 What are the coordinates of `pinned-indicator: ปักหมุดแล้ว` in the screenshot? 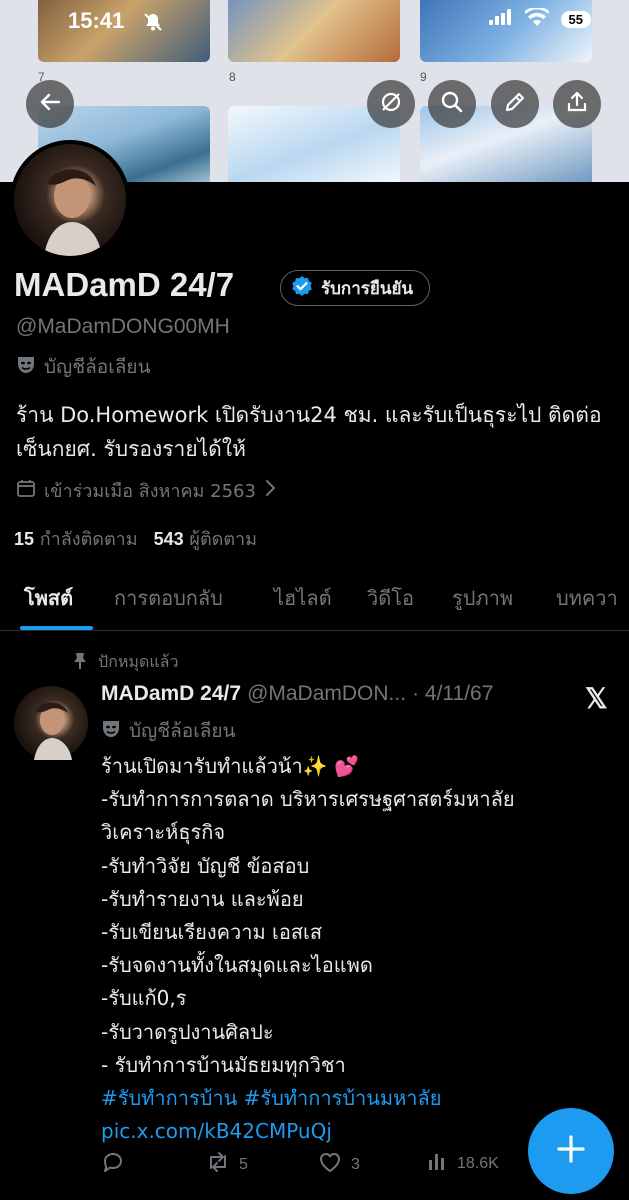 It's located at (125, 662).